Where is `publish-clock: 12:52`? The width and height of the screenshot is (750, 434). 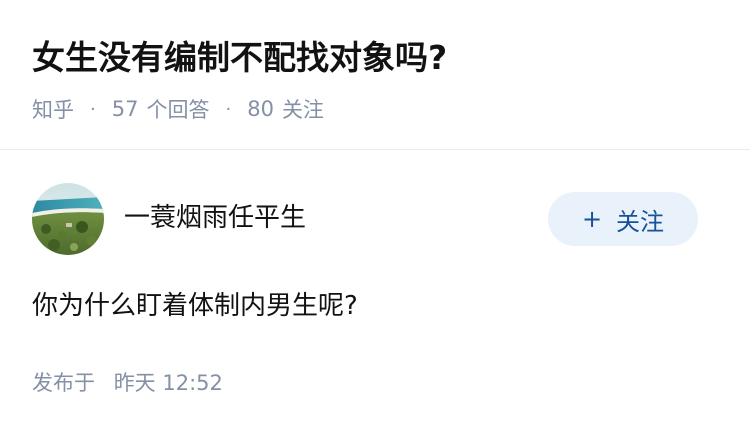 publish-clock: 12:52 is located at coordinates (192, 383).